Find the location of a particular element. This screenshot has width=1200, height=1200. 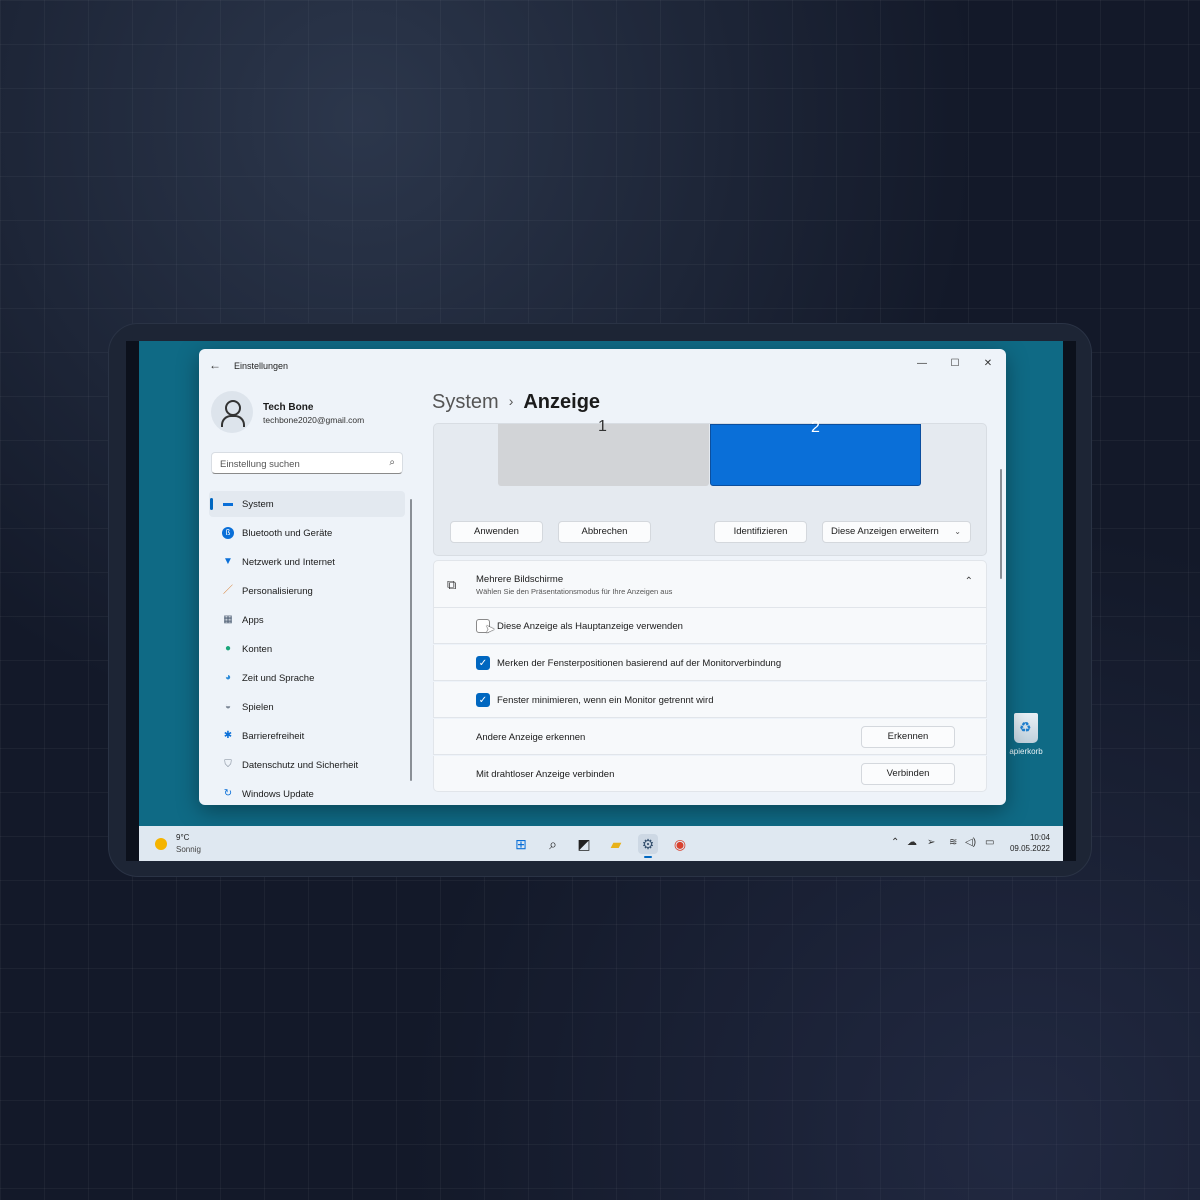

sidebar-item-system: ▬ System is located at coordinates (307, 504).